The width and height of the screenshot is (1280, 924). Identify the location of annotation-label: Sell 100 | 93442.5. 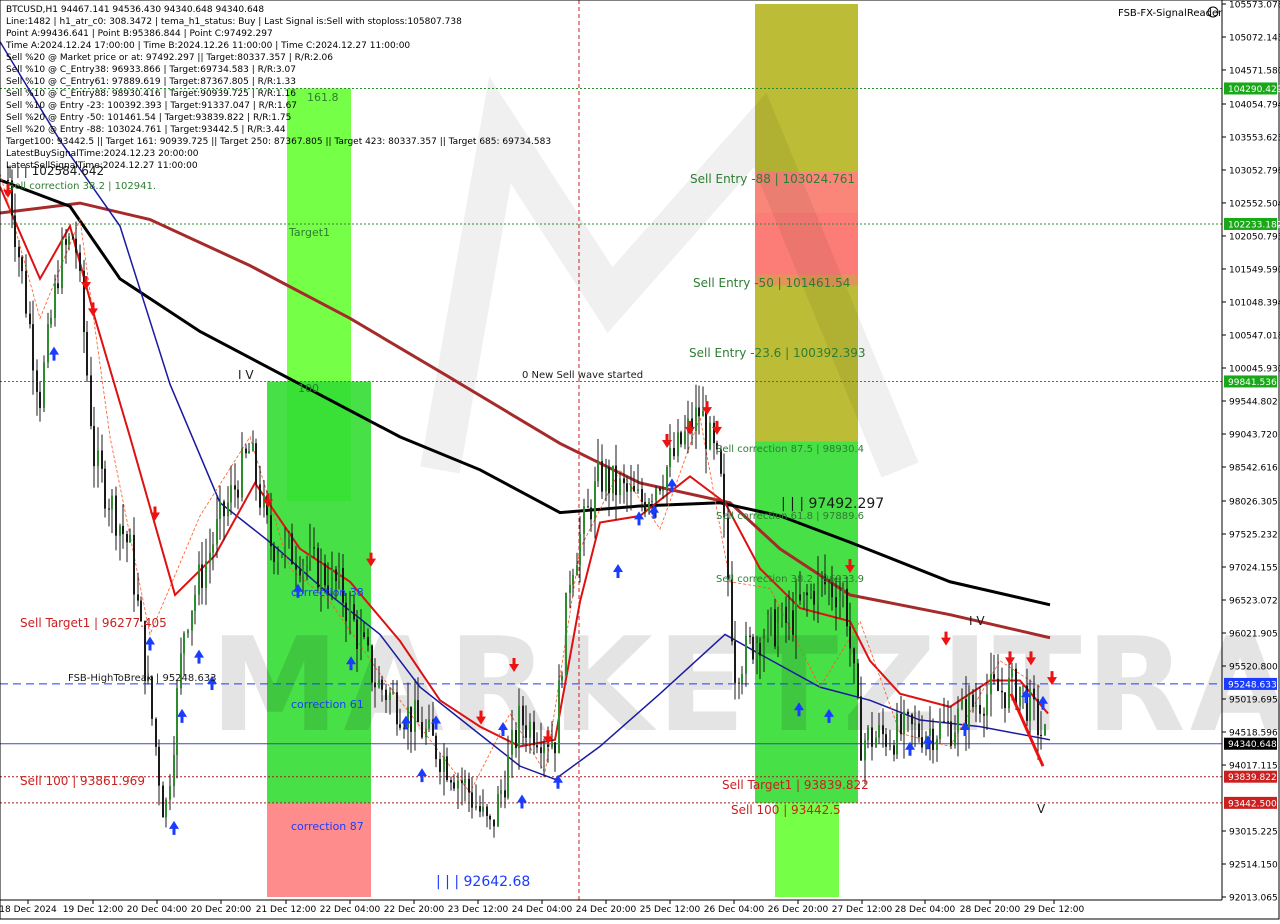
(786, 810).